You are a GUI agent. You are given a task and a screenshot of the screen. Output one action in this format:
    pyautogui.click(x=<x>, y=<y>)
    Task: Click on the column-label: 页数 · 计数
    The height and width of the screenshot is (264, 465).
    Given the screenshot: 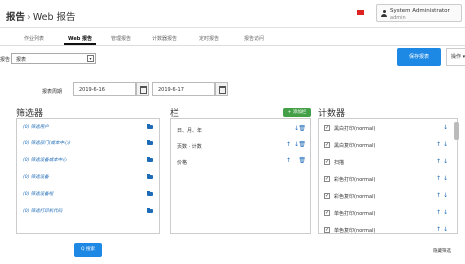 What is the action you would take?
    pyautogui.click(x=189, y=147)
    